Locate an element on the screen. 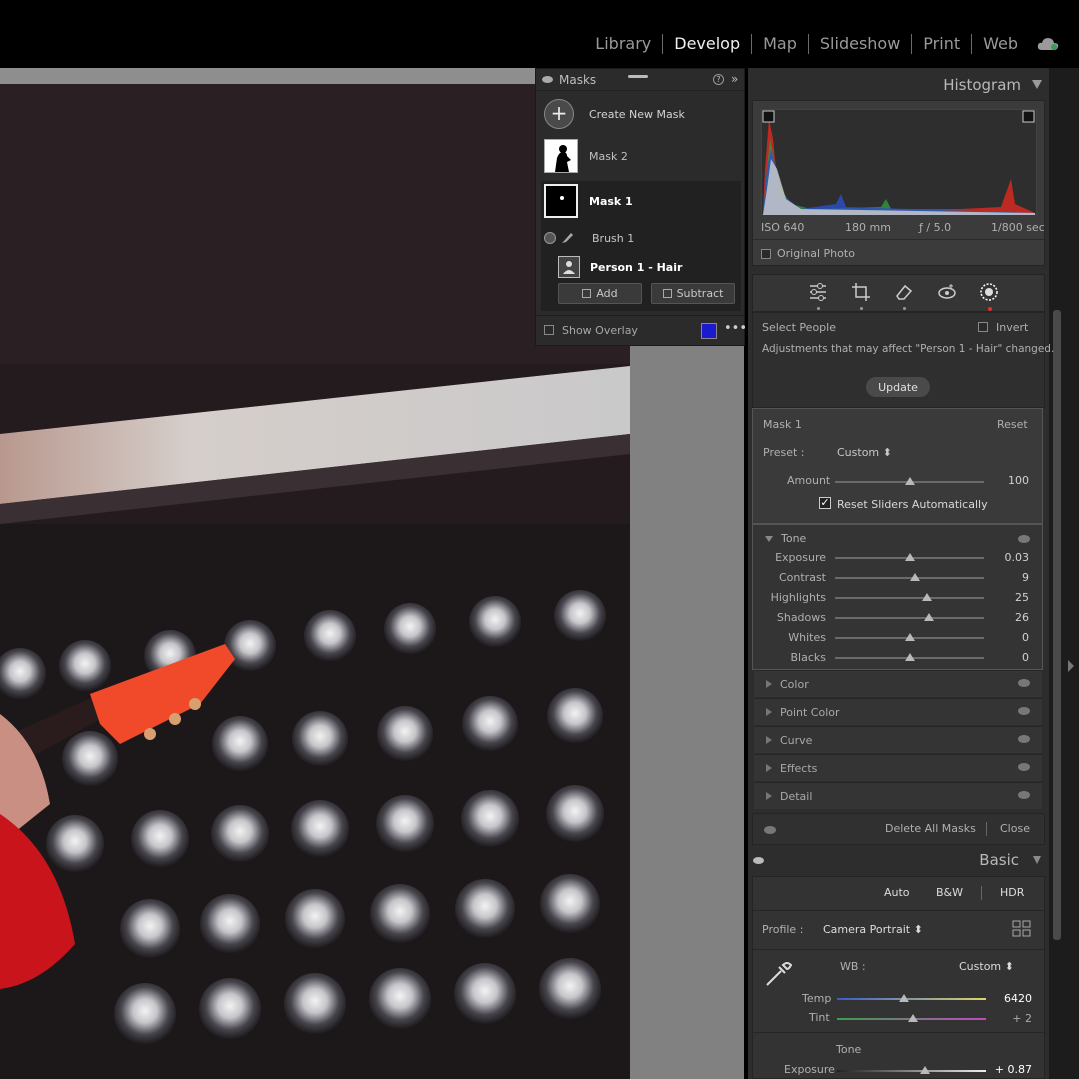 This screenshot has height=1079, width=1079. person-hair-row: Person 1 - Hair is located at coordinates (620, 267).